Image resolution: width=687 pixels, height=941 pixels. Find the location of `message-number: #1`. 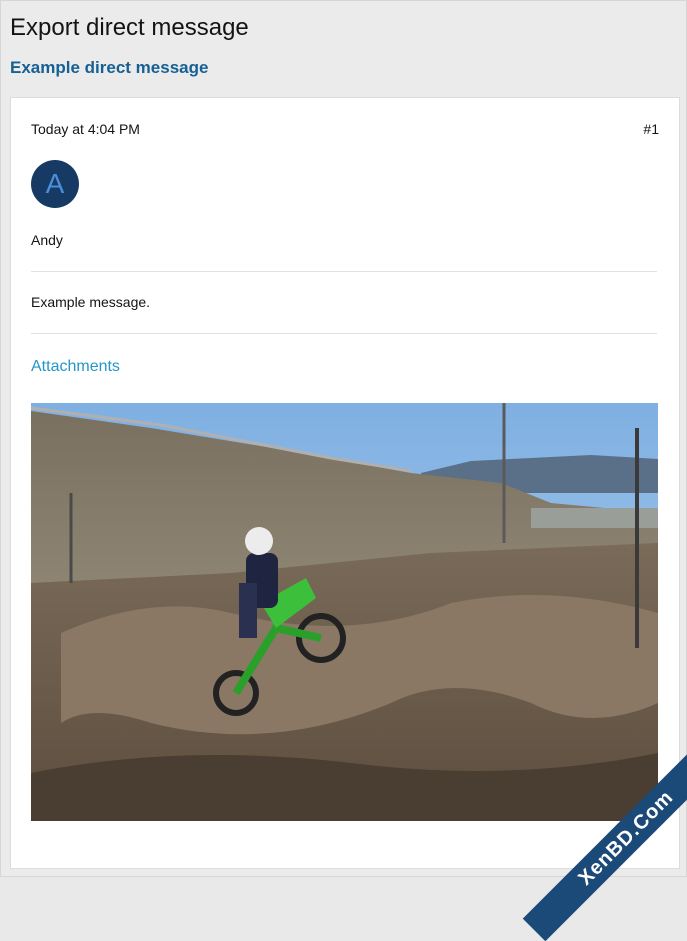

message-number: #1 is located at coordinates (651, 129).